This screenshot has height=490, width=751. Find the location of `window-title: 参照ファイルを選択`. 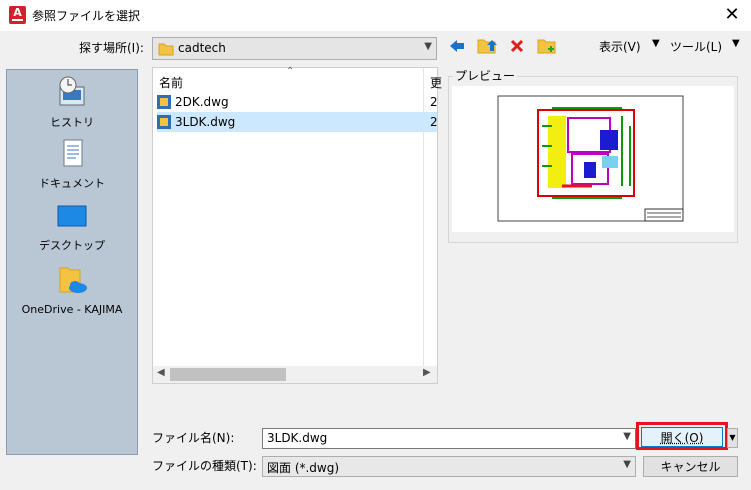

window-title: 参照ファイルを選択 is located at coordinates (86, 16).